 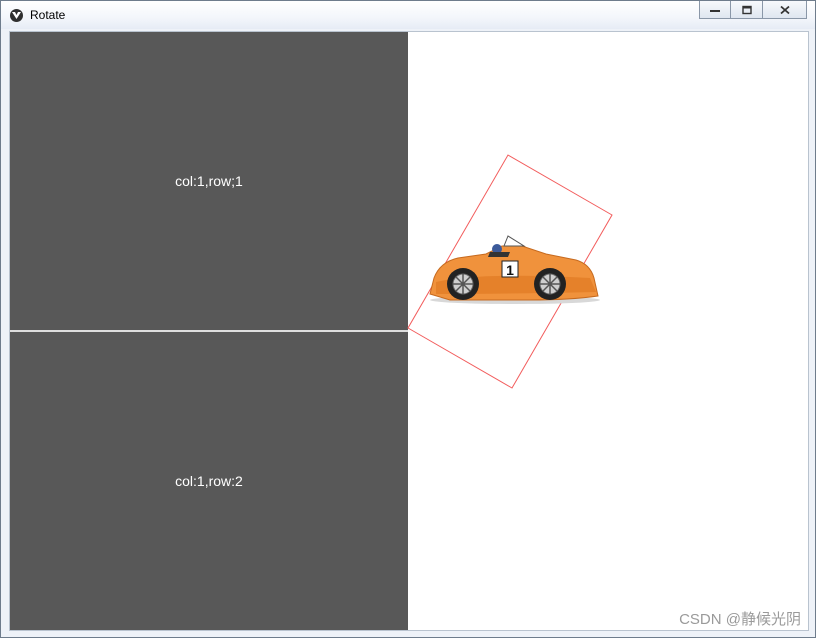 I want to click on car-image: 1, so click(x=514, y=269).